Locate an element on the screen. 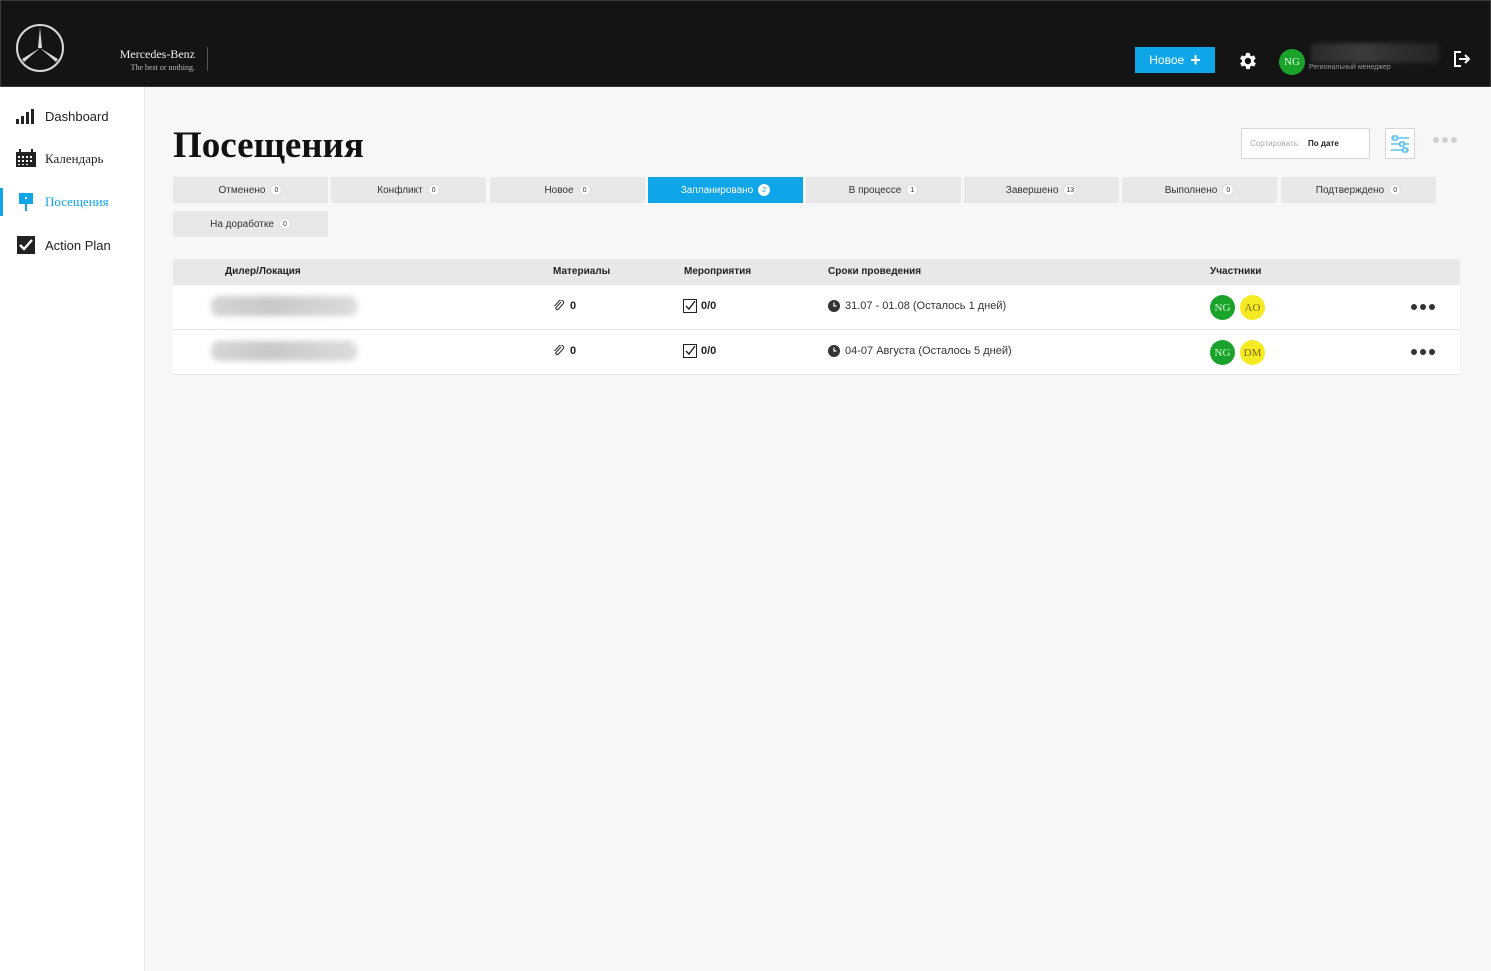 This screenshot has height=971, width=1491. dates-cell: 04-07 Августа (Осталось 5 дней) is located at coordinates (920, 351).